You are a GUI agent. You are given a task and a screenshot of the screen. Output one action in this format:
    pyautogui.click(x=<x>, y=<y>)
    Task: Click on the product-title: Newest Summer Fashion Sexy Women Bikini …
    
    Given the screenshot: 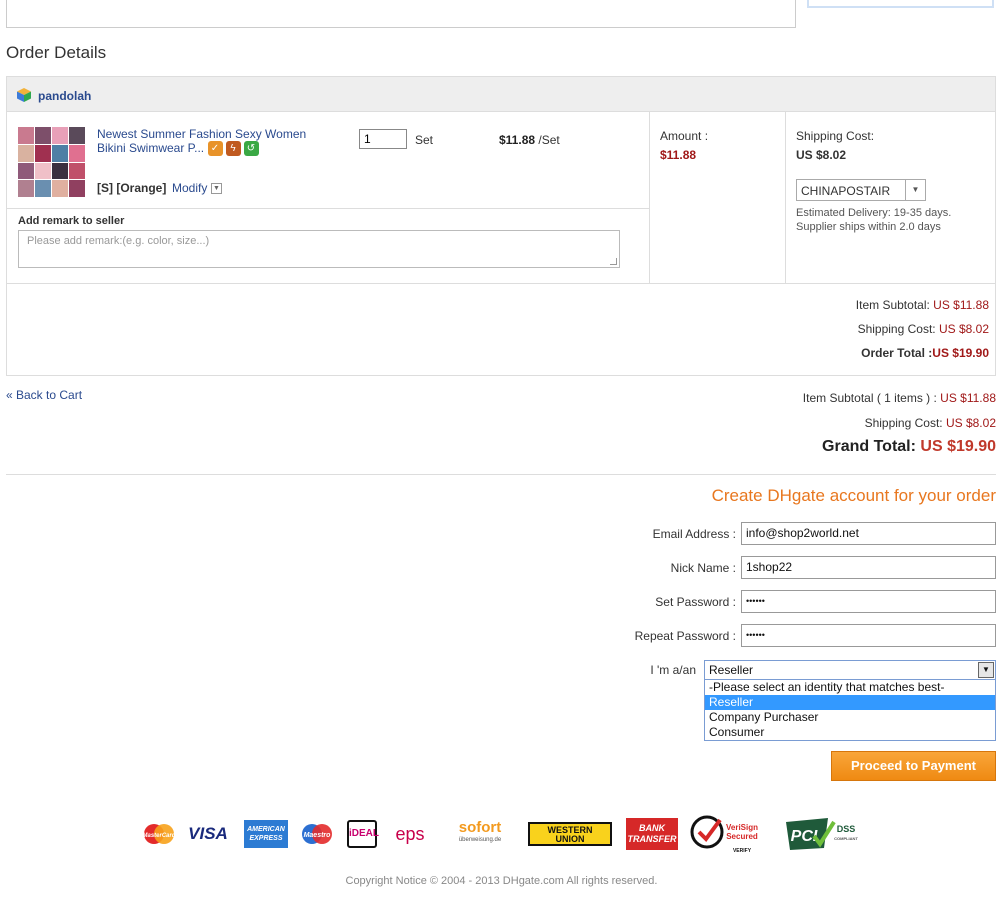 What is the action you would take?
    pyautogui.click(x=212, y=142)
    